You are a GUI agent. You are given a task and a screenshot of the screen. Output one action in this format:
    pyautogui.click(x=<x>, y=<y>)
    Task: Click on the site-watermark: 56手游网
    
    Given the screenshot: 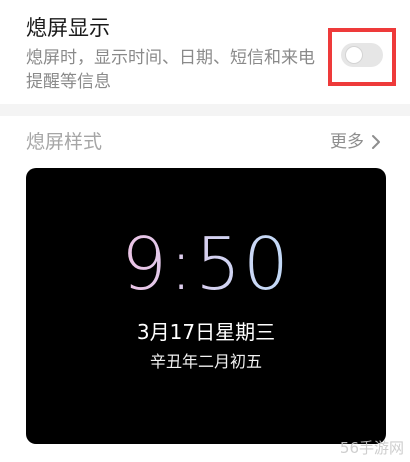 What is the action you would take?
    pyautogui.click(x=371, y=448)
    